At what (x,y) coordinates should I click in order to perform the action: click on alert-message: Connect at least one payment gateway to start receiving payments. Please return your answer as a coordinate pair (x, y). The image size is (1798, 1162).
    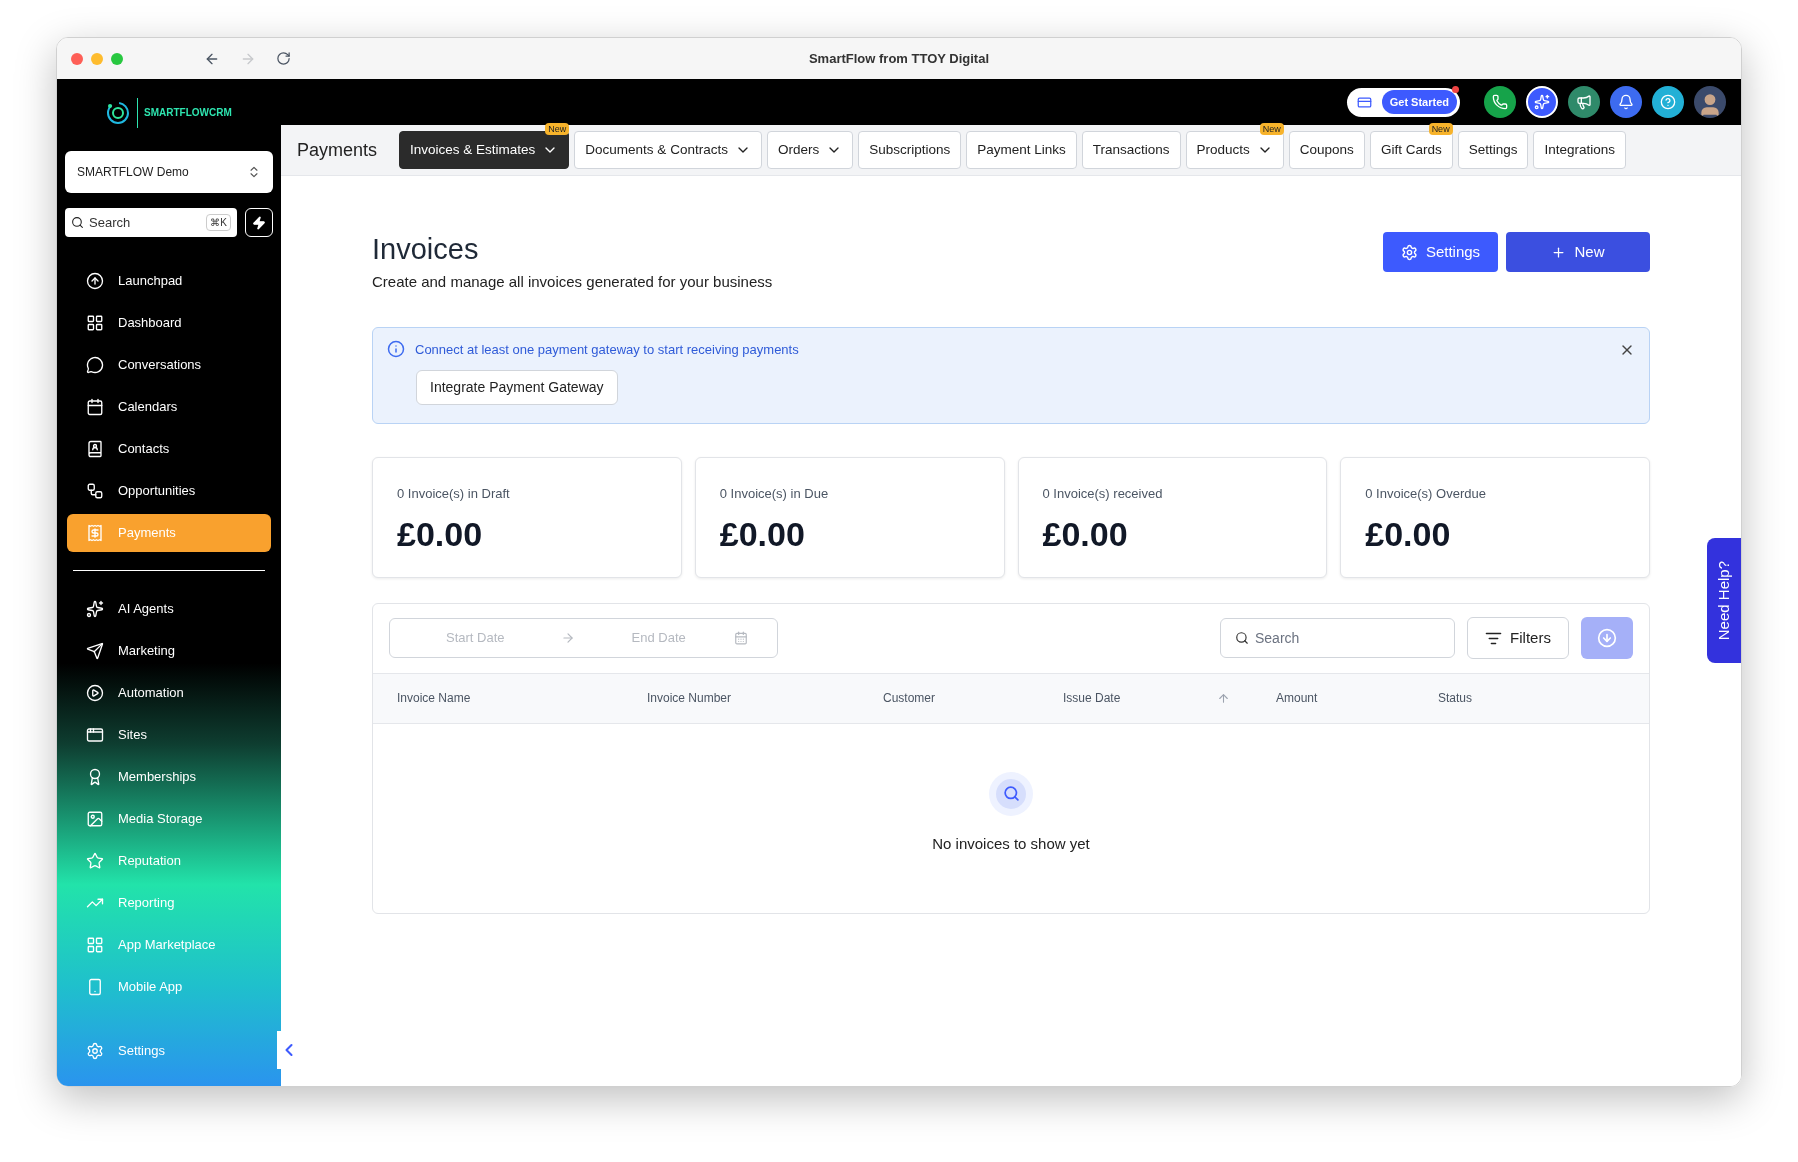
    Looking at the image, I should click on (607, 349).